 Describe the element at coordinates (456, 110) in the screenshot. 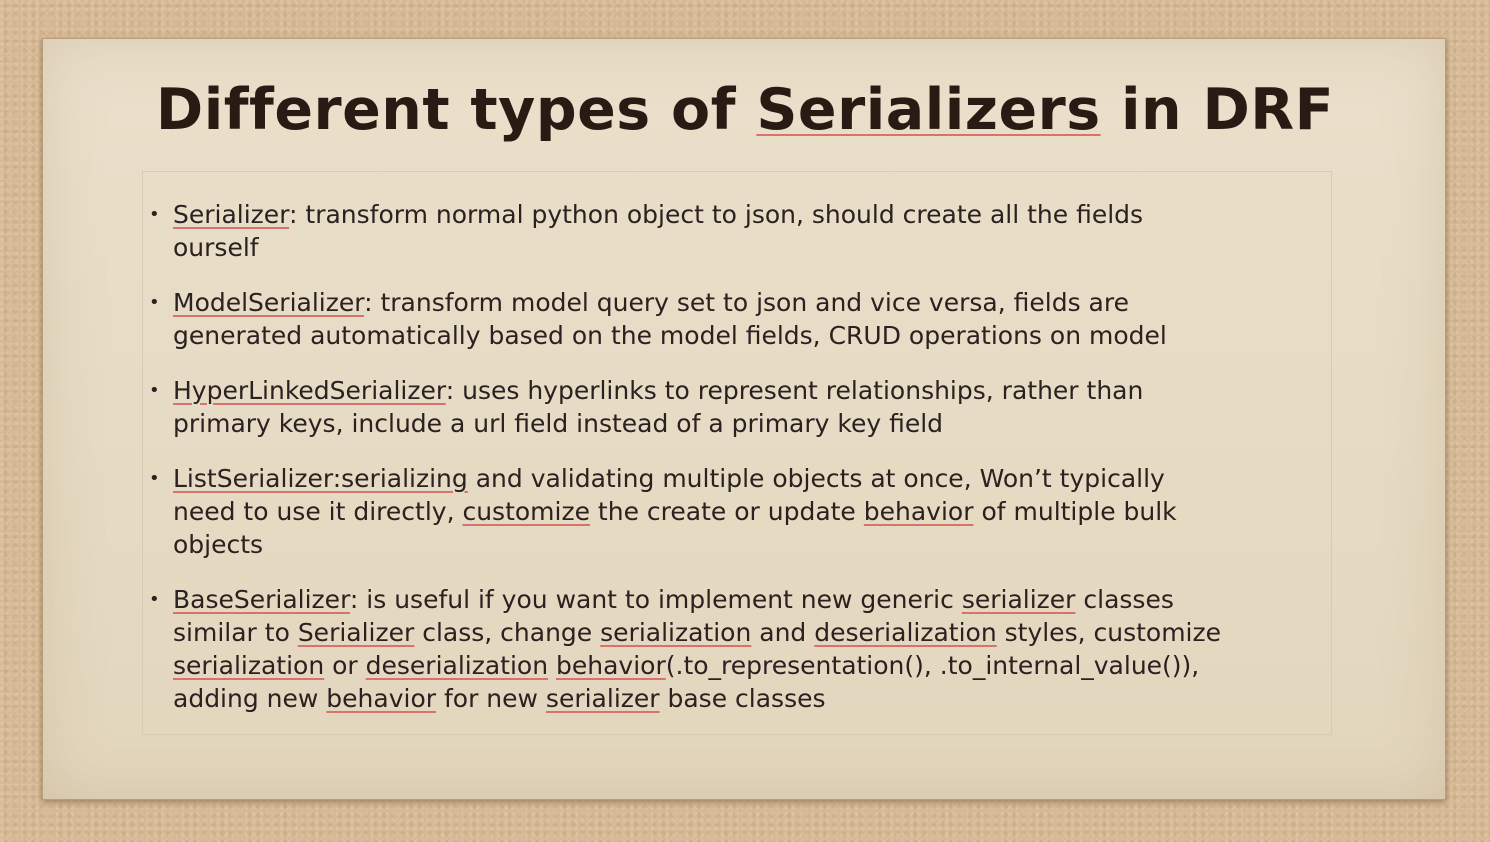

I see `title-prefix: Different types of` at that location.